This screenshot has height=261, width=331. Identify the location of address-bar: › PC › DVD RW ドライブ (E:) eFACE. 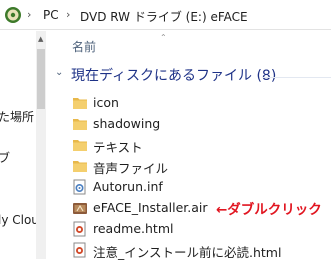
(165, 15).